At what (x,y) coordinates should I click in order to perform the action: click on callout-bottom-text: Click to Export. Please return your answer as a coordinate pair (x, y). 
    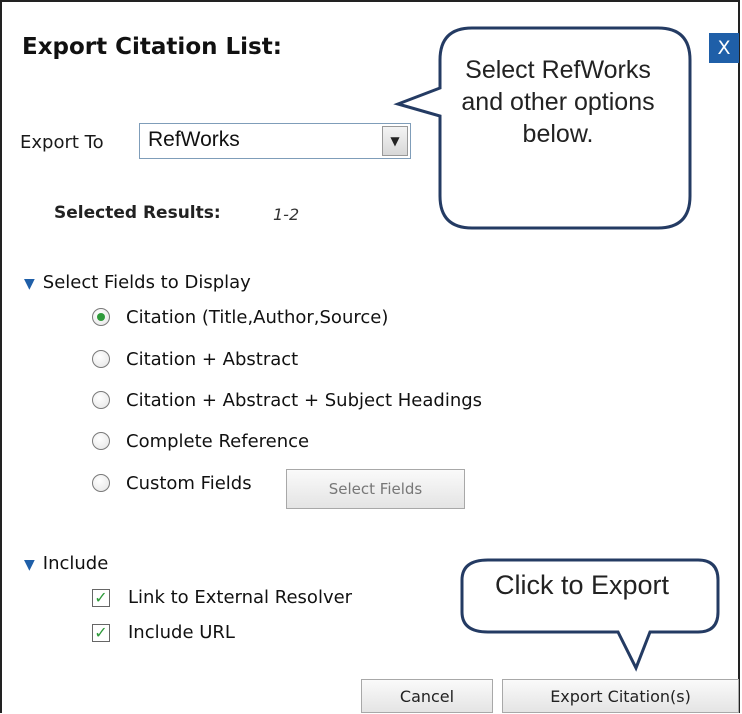
    Looking at the image, I should click on (582, 585).